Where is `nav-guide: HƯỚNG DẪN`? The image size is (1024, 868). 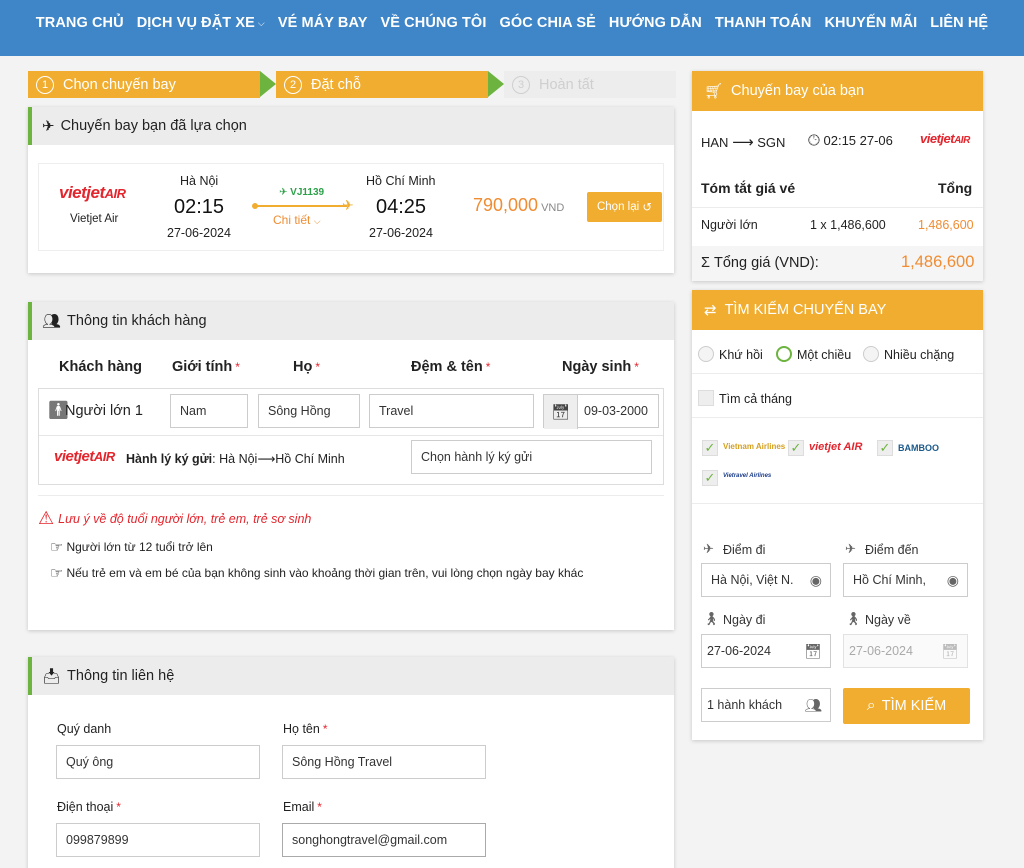
nav-guide: HƯỚNG DẪN is located at coordinates (655, 23).